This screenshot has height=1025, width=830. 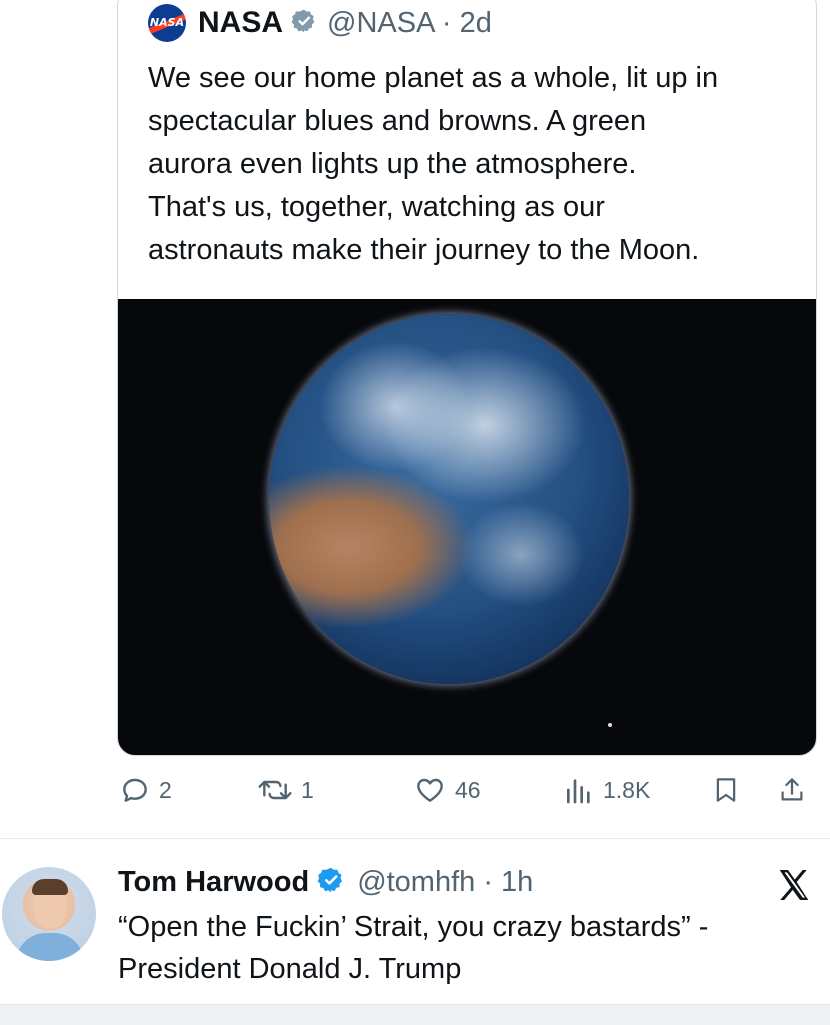 I want to click on tweet-action-bar: 2 1 46 1.8K, so click(x=467, y=791).